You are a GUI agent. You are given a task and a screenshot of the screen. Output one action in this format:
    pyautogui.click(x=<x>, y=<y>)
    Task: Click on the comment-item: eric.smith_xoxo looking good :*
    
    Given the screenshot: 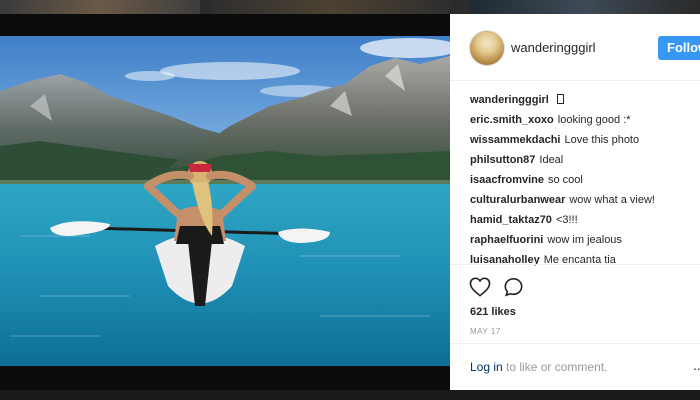 What is the action you would take?
    pyautogui.click(x=584, y=120)
    